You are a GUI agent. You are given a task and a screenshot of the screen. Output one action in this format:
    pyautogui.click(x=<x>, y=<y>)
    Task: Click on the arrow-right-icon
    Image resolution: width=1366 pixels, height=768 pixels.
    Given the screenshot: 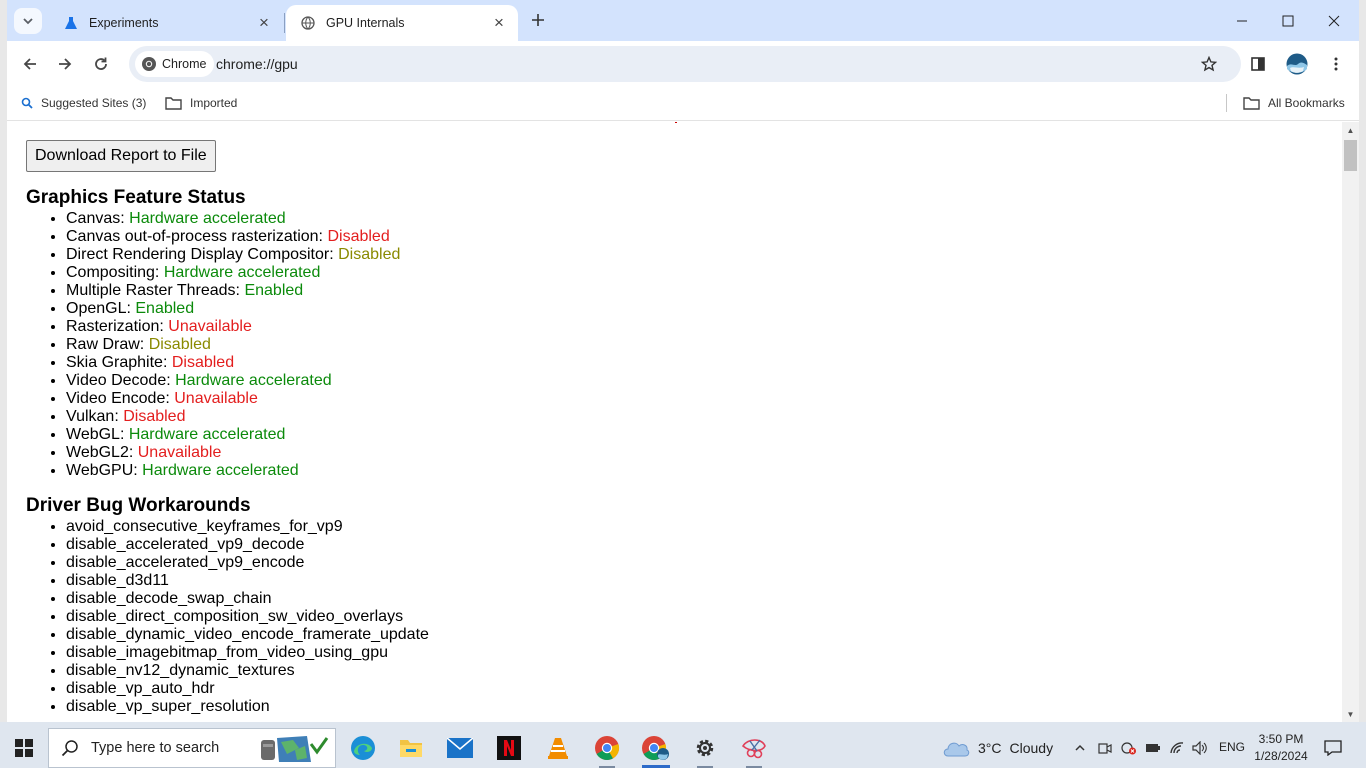 What is the action you would take?
    pyautogui.click(x=65, y=64)
    